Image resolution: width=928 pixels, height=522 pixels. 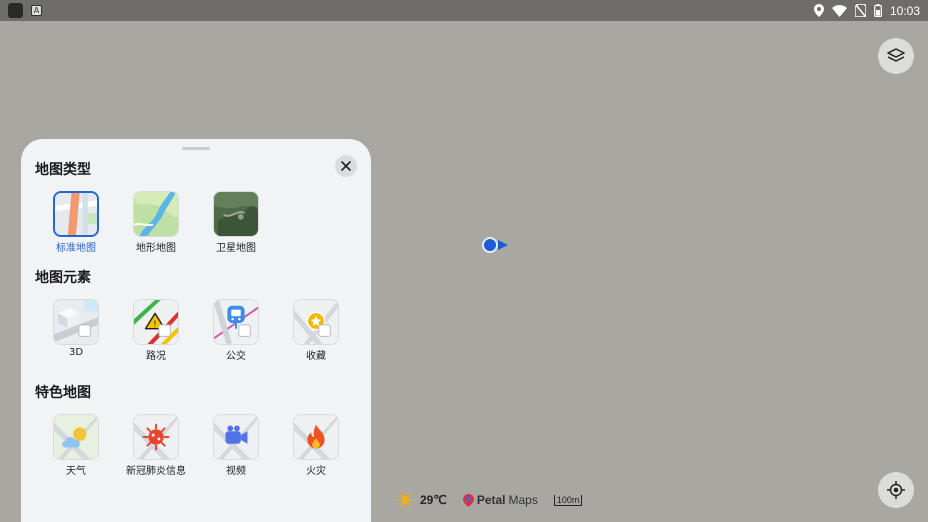 I want to click on crosshair-icon, so click(x=896, y=490).